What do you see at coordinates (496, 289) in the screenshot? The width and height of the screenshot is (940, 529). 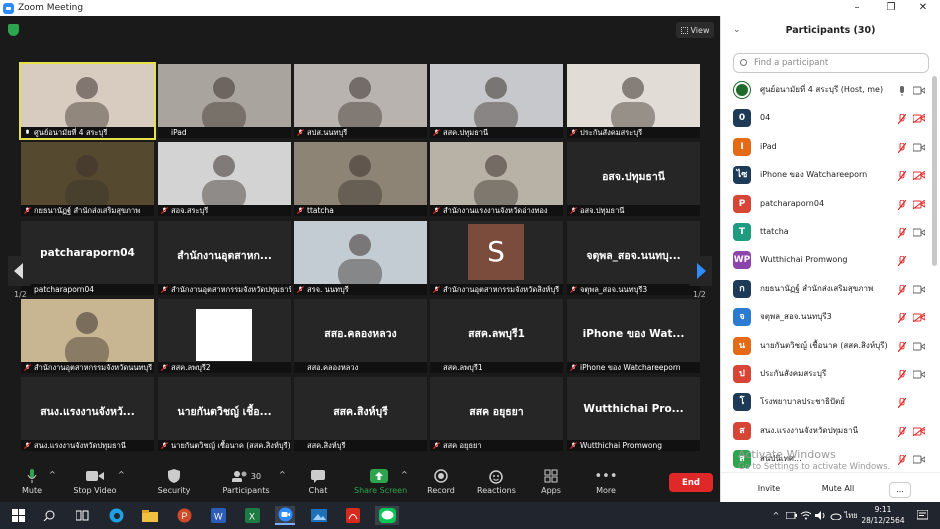 I see `tile-name-label: สำนักงานอุตสาหกรรมจังหวัดสิงห์บุรี` at bounding box center [496, 289].